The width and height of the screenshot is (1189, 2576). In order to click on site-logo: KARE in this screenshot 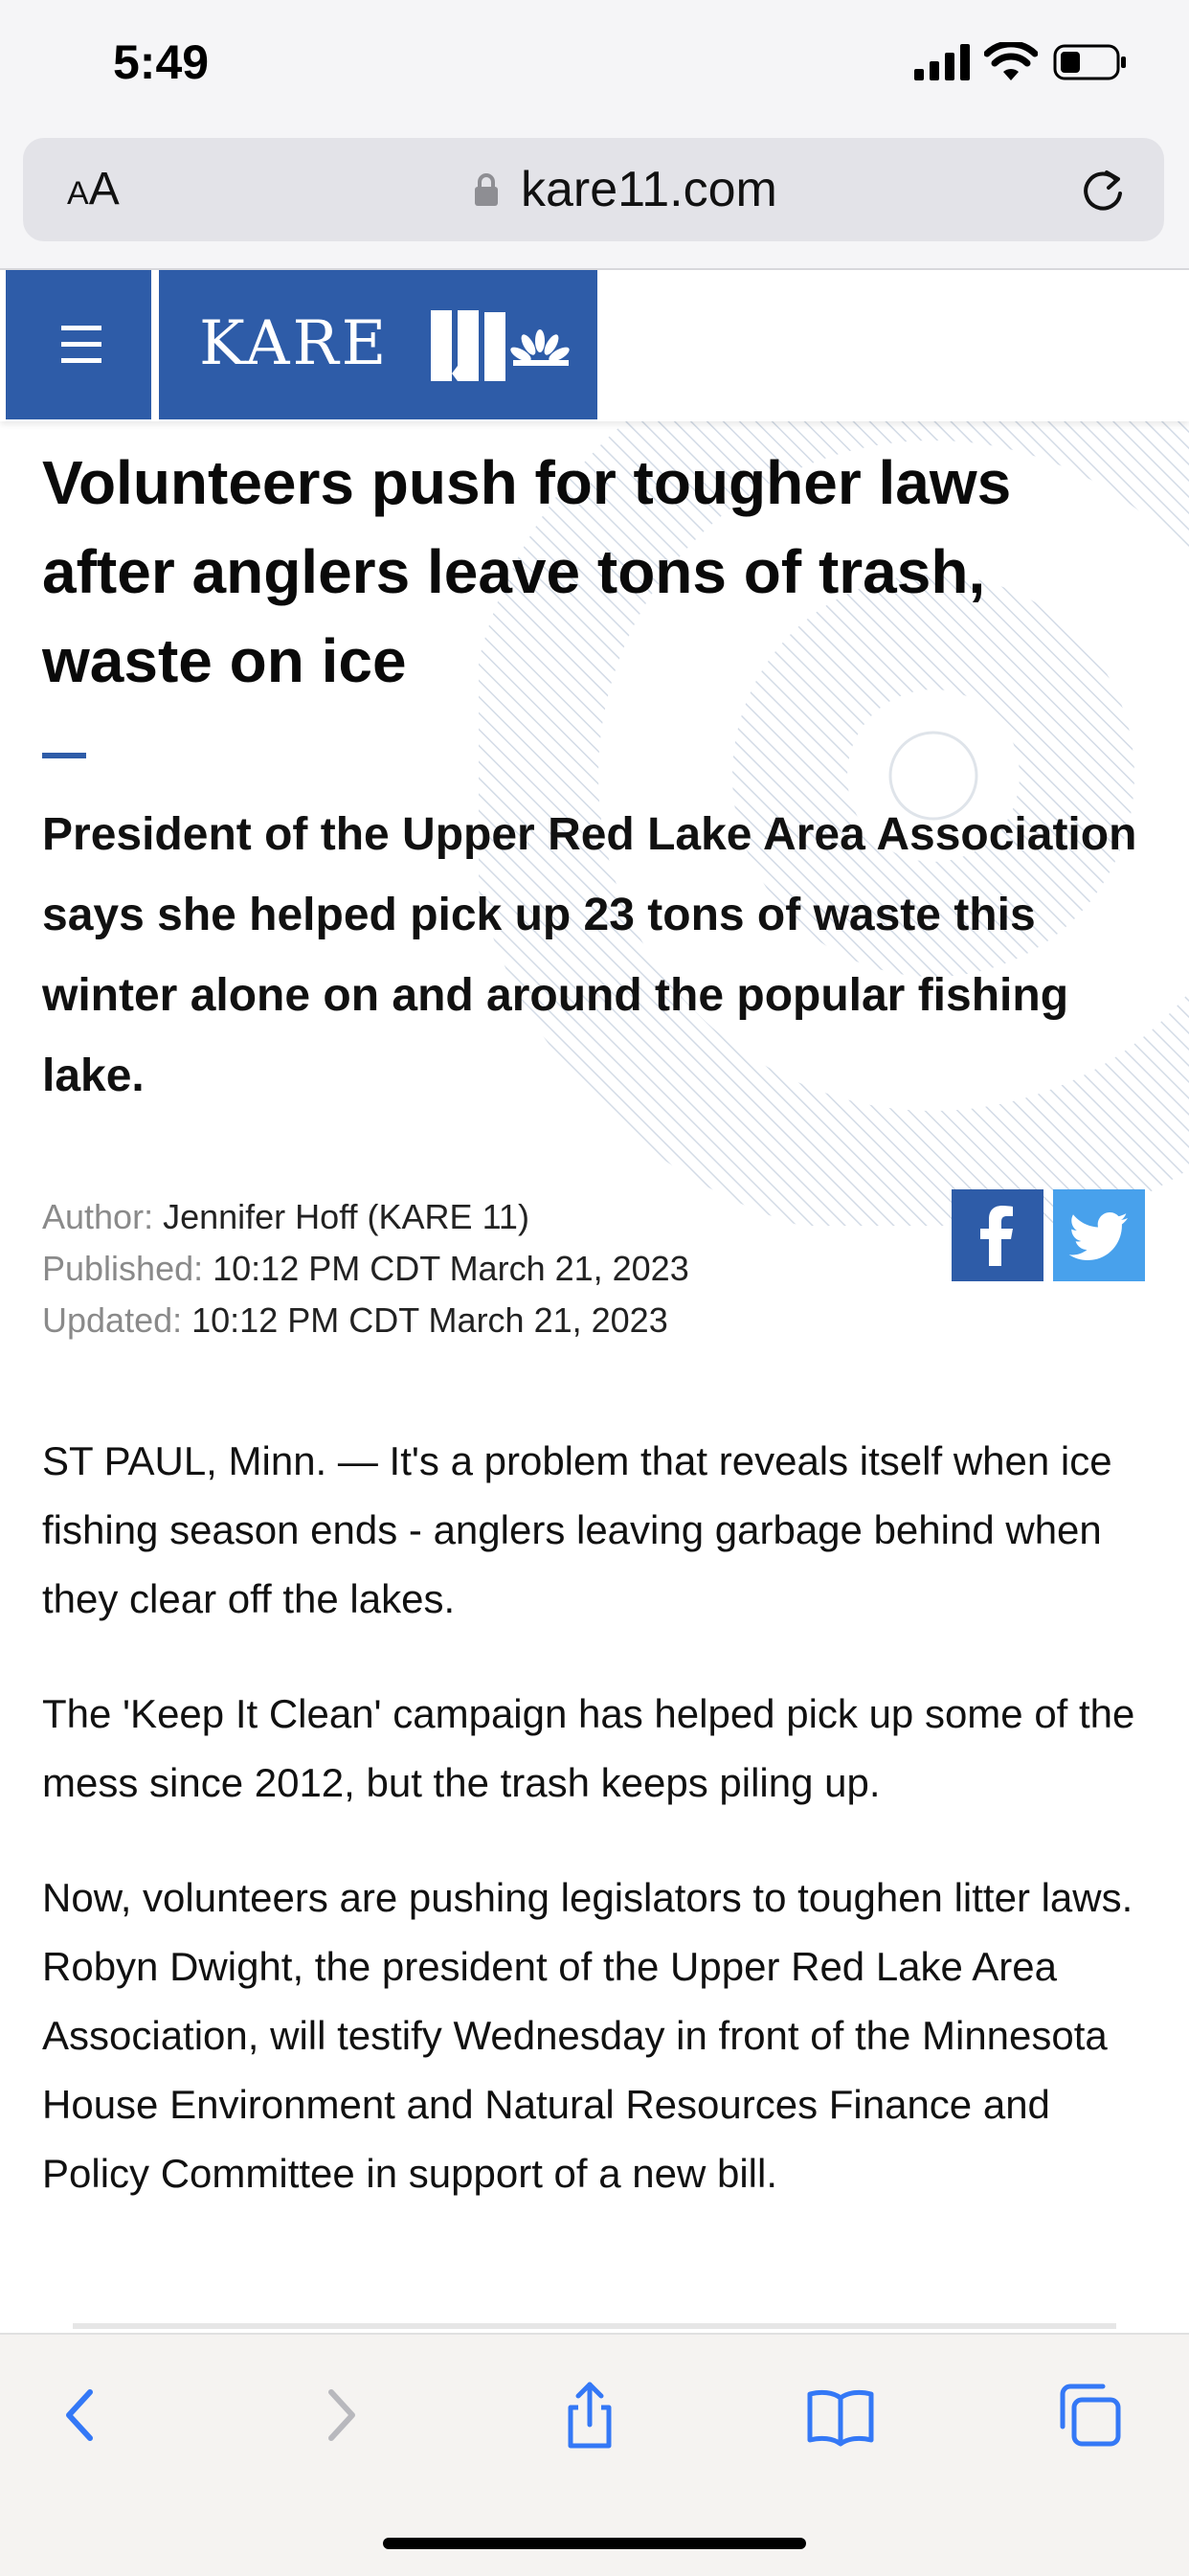, I will do `click(378, 344)`.